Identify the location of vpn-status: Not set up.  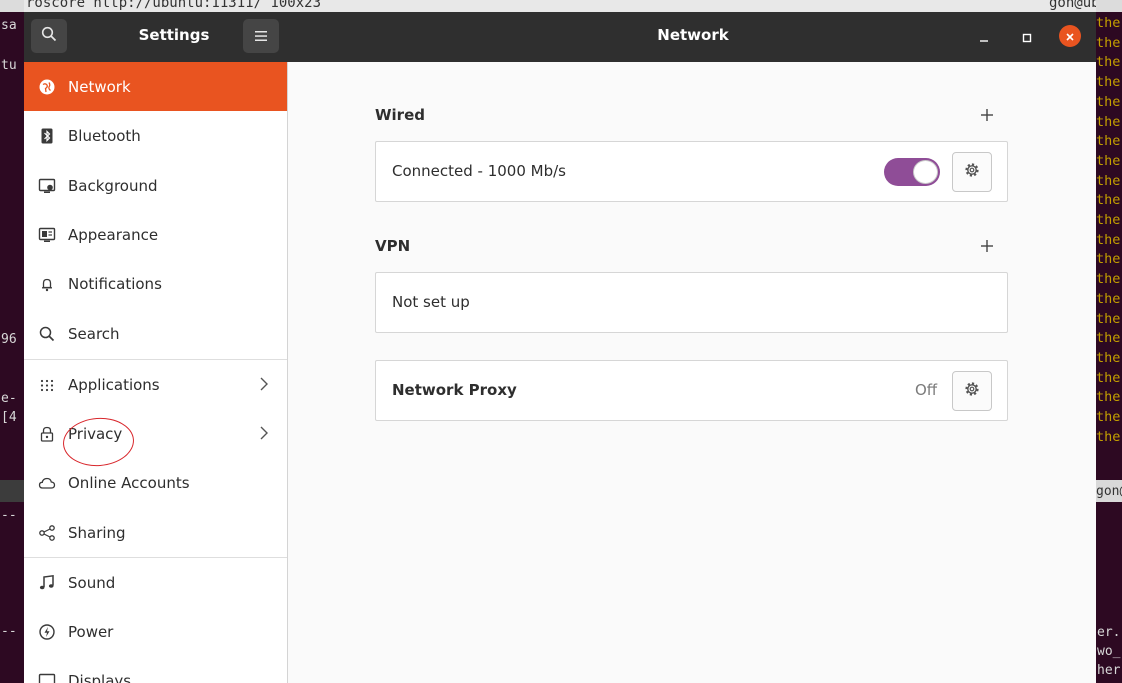
(431, 302).